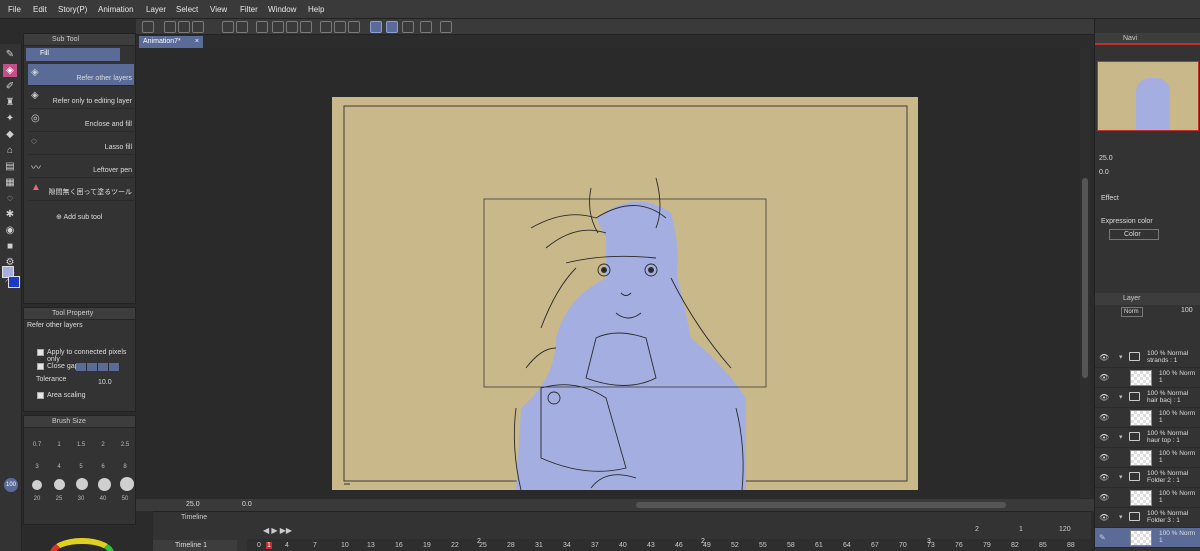 The image size is (1200, 551). What do you see at coordinates (1134, 234) in the screenshot?
I see `expression-color-select: Color` at bounding box center [1134, 234].